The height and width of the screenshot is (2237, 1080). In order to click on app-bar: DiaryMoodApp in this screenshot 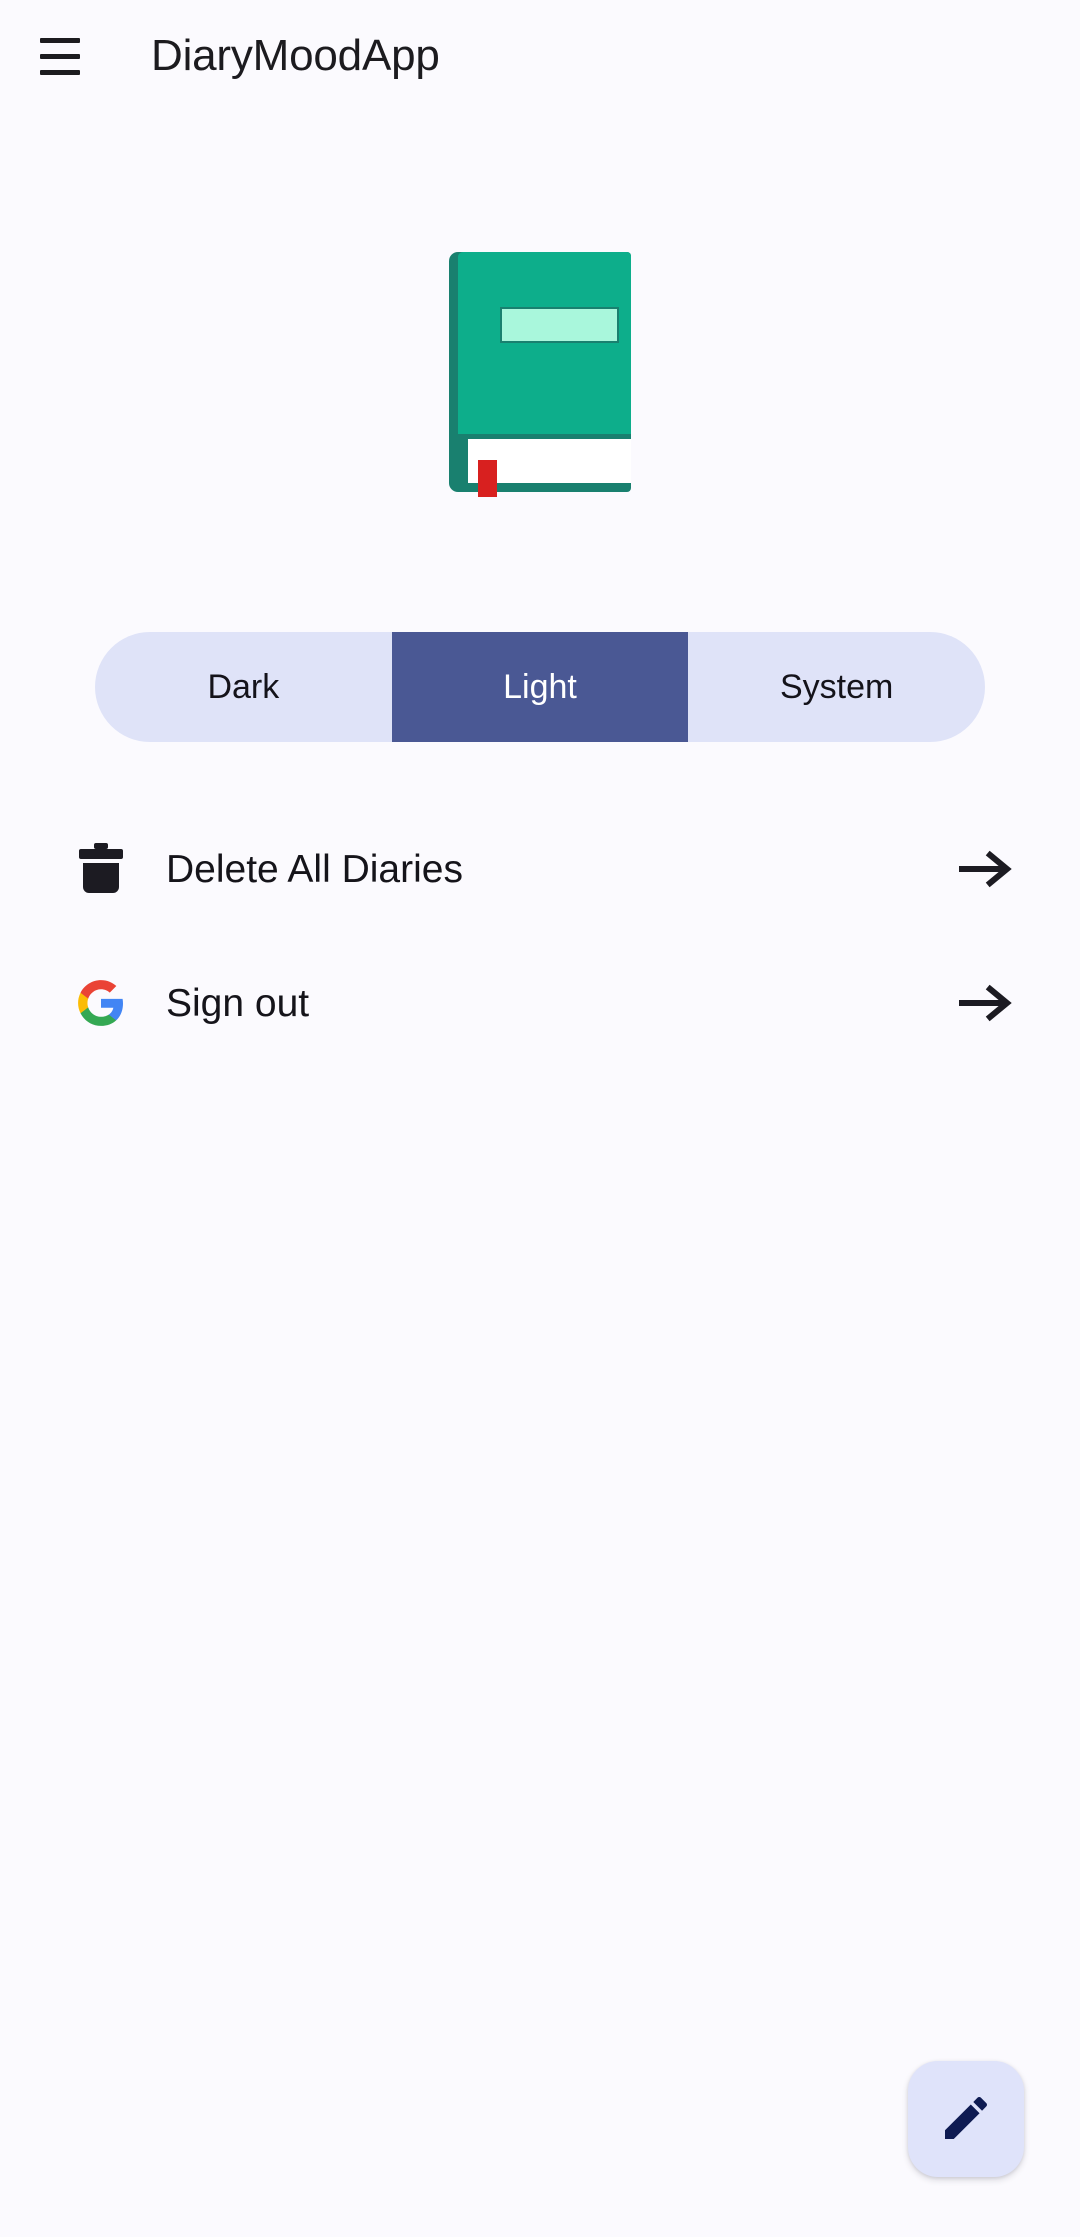, I will do `click(540, 56)`.